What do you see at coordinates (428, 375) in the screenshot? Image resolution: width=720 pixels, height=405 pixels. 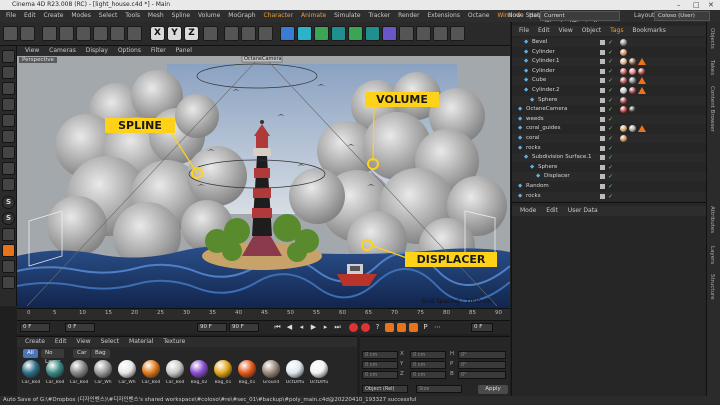 I see `size-z-field: 0 cm` at bounding box center [428, 375].